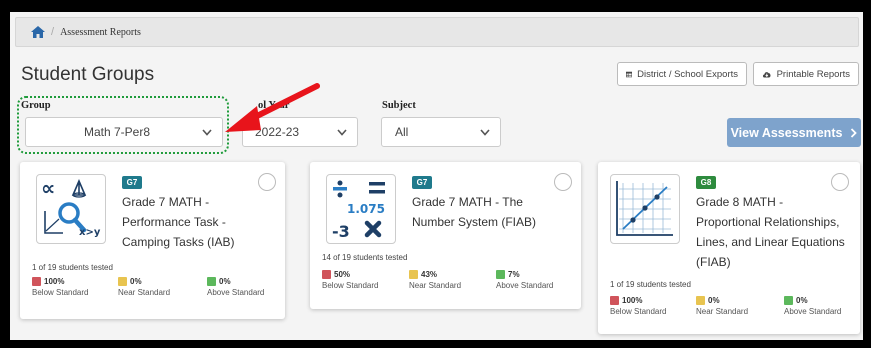  What do you see at coordinates (645, 209) in the screenshot?
I see `linear-graph-icon` at bounding box center [645, 209].